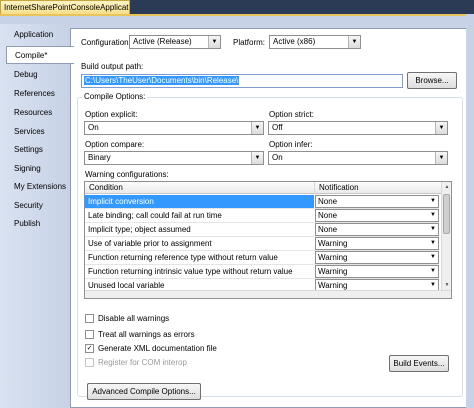  Describe the element at coordinates (358, 158) in the screenshot. I see `option-infer-dropdown: On ▼` at that location.